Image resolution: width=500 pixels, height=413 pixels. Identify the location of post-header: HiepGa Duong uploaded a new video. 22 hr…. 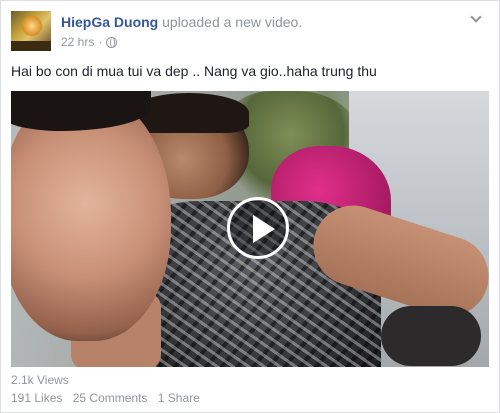
(246, 31).